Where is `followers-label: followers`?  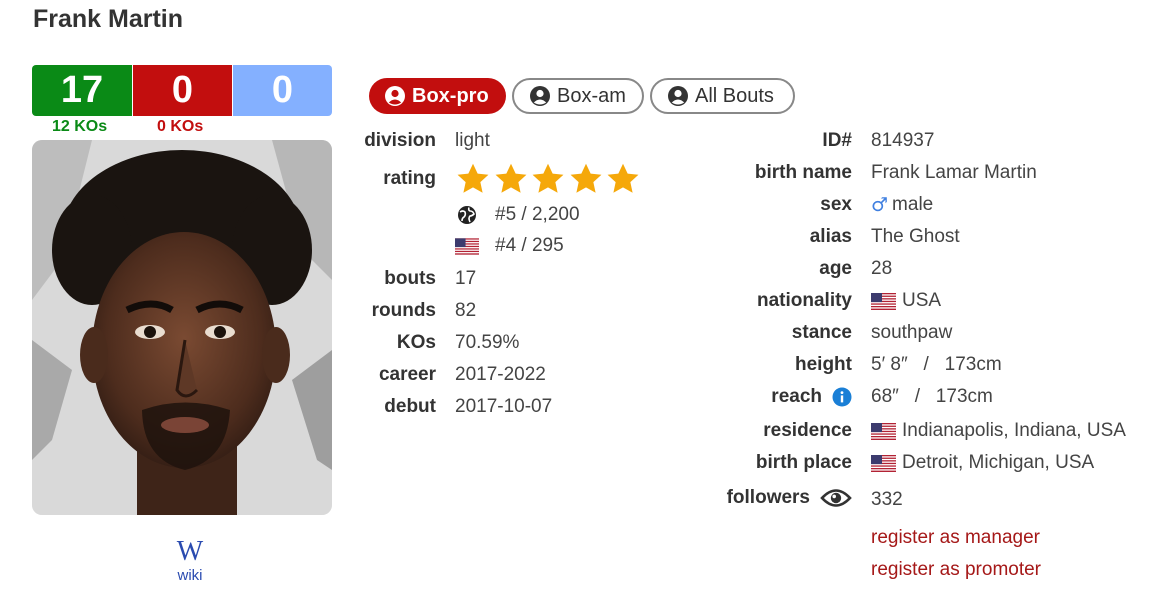
followers-label: followers is located at coordinates (768, 497).